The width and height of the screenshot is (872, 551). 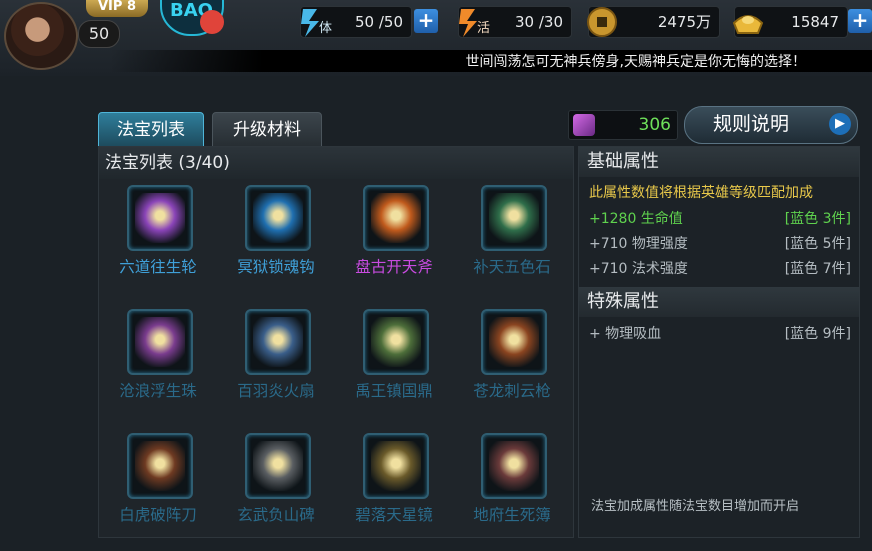 I want to click on five-color-stone-icon, so click(x=514, y=218).